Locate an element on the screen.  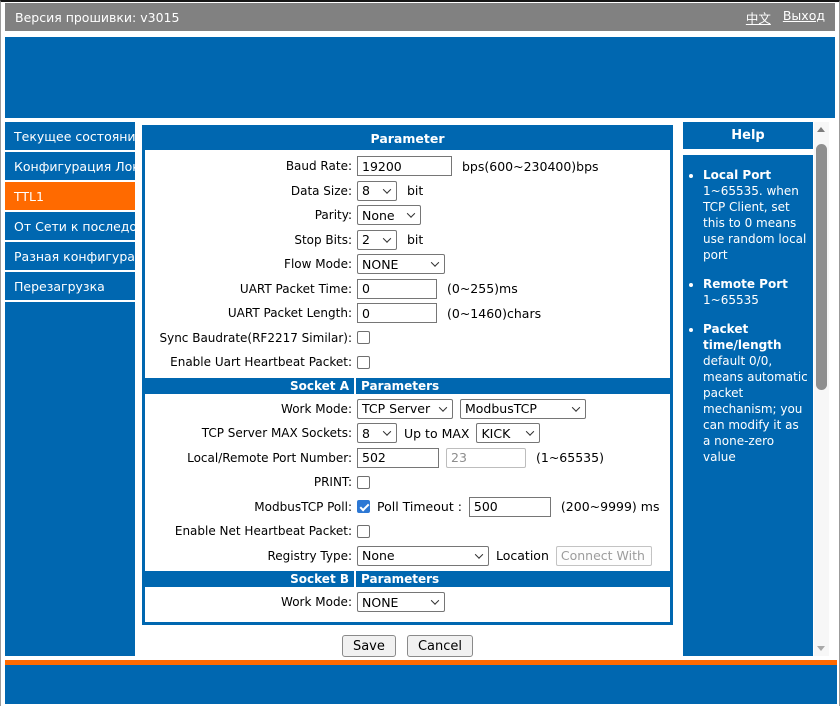
form-controls: (1~65535) is located at coordinates (513, 457).